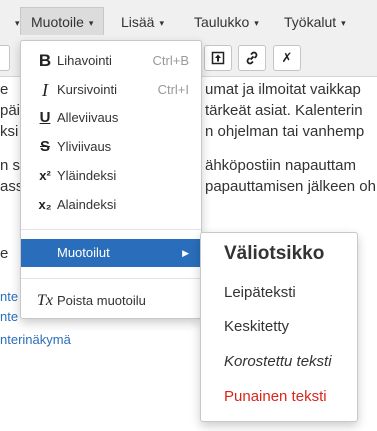 This screenshot has height=431, width=377. What do you see at coordinates (275, 396) in the screenshot?
I see `format-red-text: Punainen teksti` at bounding box center [275, 396].